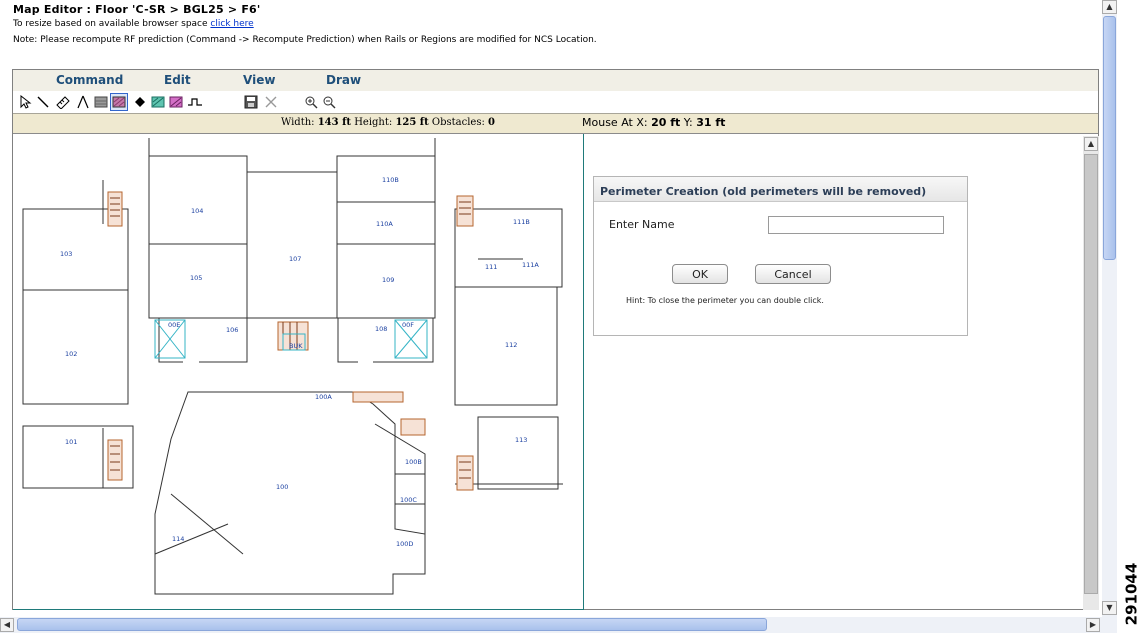 This screenshot has width=1148, height=633. I want to click on ruler-icon, so click(63, 102).